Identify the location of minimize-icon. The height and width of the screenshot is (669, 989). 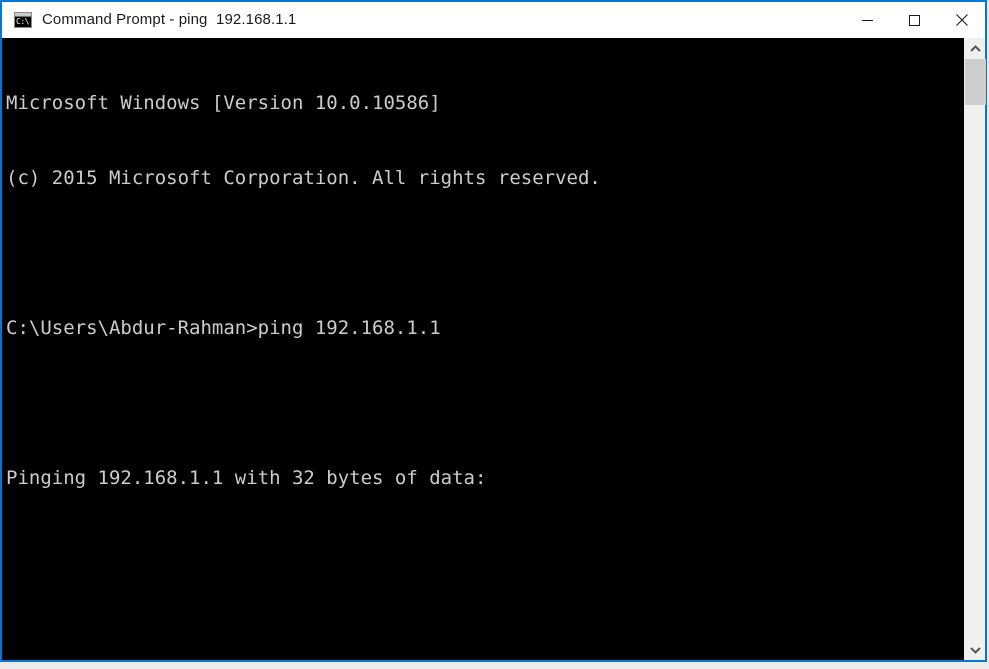
(867, 20).